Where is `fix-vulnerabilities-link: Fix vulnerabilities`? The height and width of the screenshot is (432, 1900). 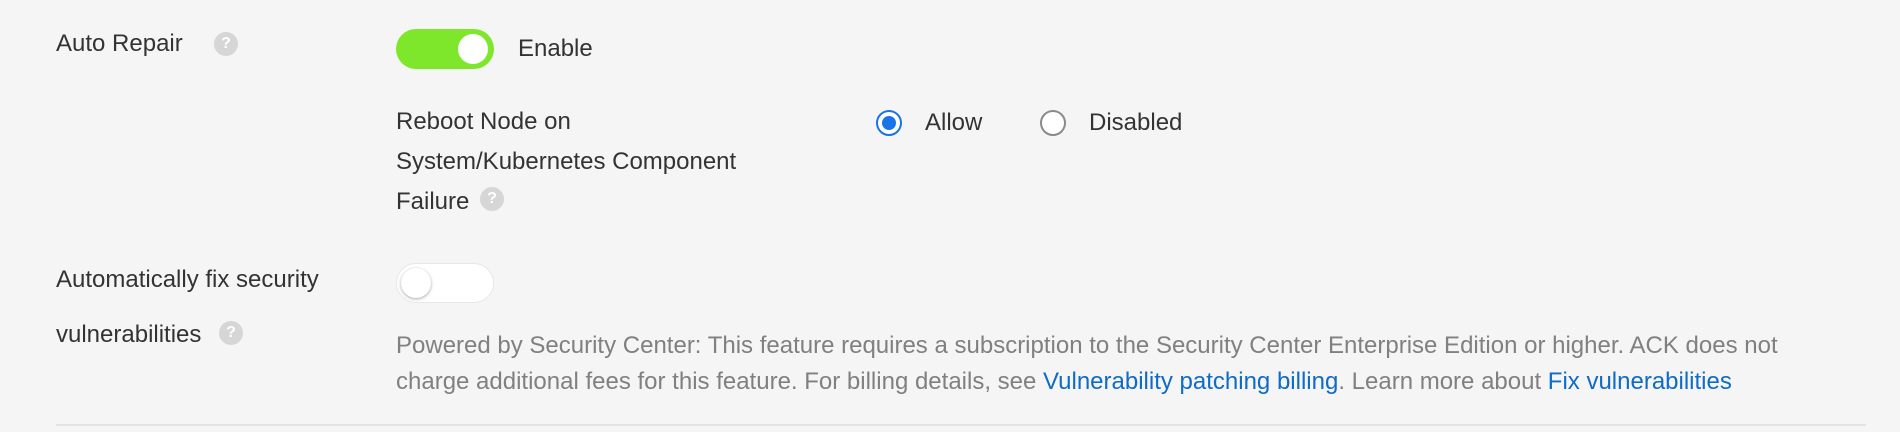 fix-vulnerabilities-link: Fix vulnerabilities is located at coordinates (1640, 381).